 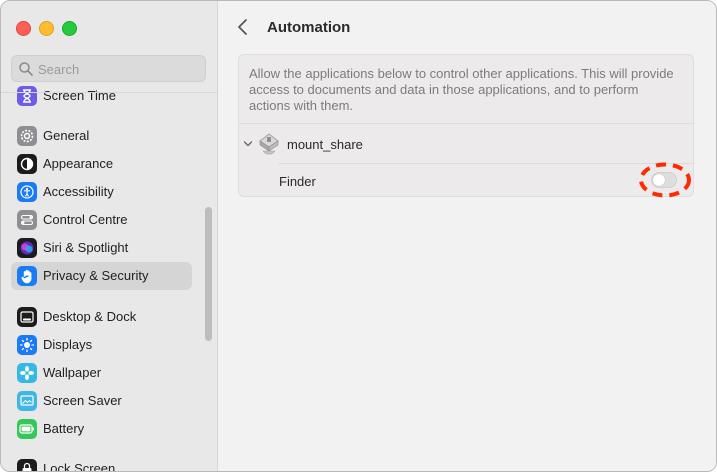 I want to click on sidebar-item-screen-saver: Screen Saver, so click(x=101, y=401).